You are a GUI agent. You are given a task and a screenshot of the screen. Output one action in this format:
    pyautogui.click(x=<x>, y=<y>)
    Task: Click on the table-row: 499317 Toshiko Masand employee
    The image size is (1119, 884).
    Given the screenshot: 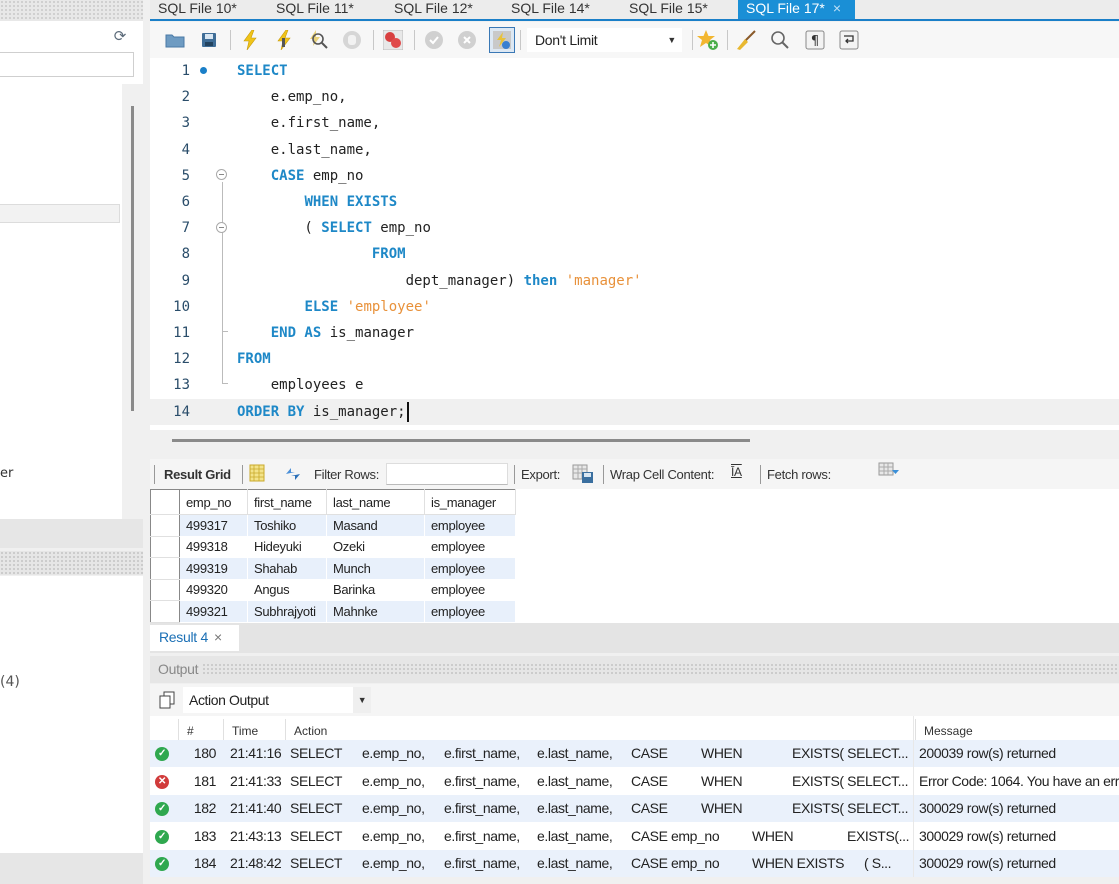 What is the action you would take?
    pyautogui.click(x=333, y=525)
    